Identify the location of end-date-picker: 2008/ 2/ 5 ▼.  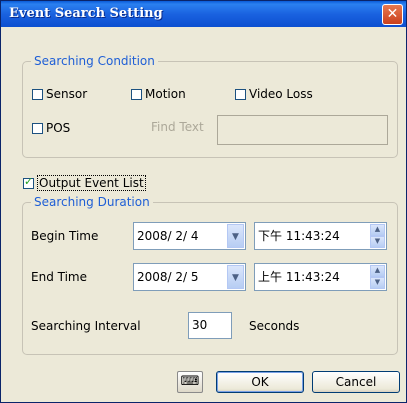
(189, 277).